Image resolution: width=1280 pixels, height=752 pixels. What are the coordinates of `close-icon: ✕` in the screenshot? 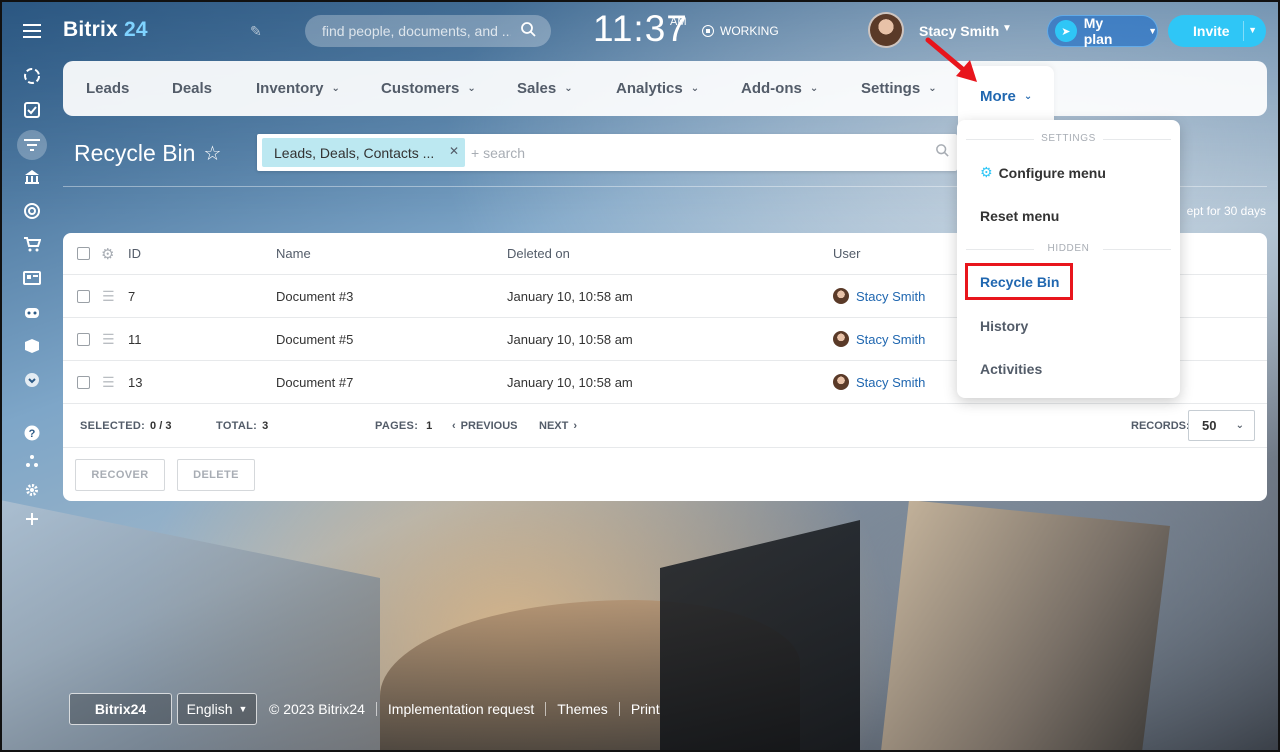 It's located at (454, 151).